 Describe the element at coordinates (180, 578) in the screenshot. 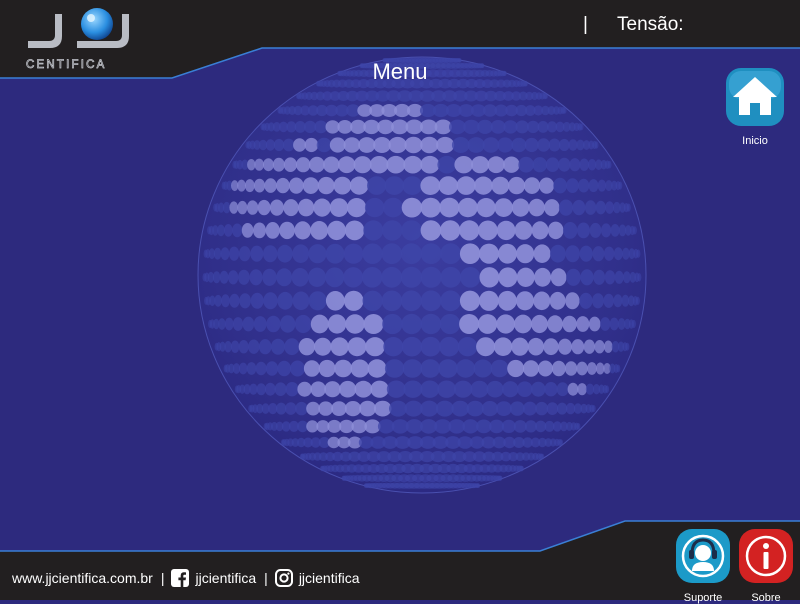

I see `facebook-icon` at that location.